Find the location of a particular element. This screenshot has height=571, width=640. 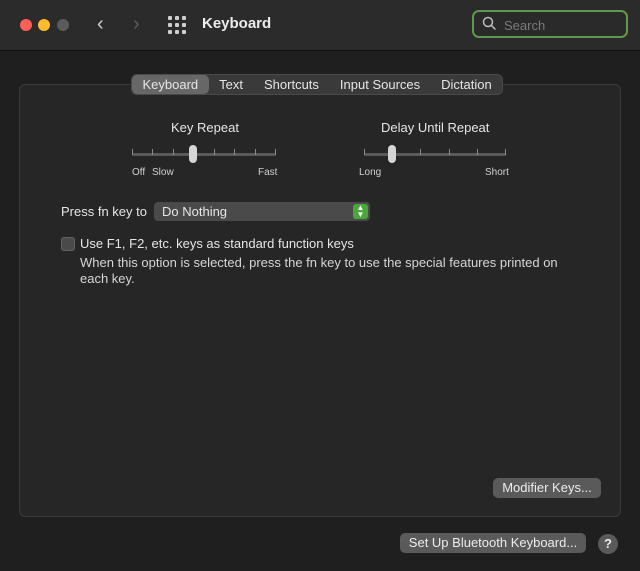

function-keys-checkbox is located at coordinates (68, 244).